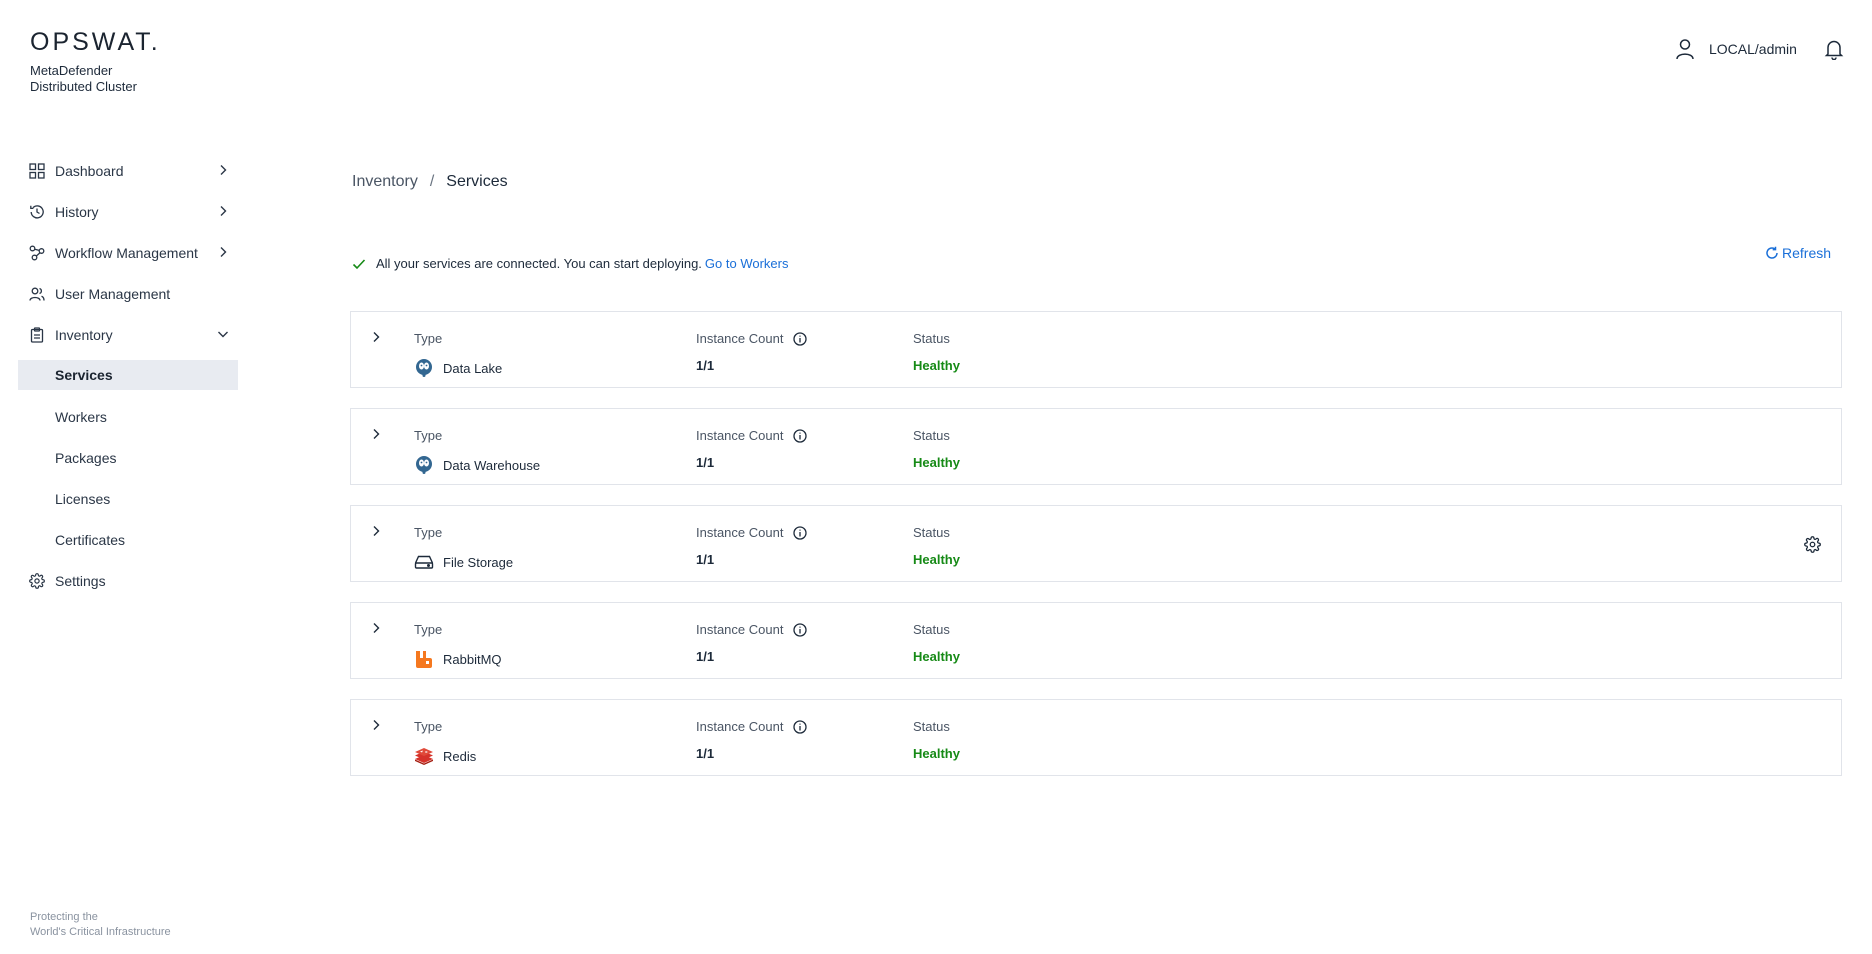 This screenshot has width=1872, height=954. What do you see at coordinates (492, 465) in the screenshot?
I see `service-type-name: Data Warehouse` at bounding box center [492, 465].